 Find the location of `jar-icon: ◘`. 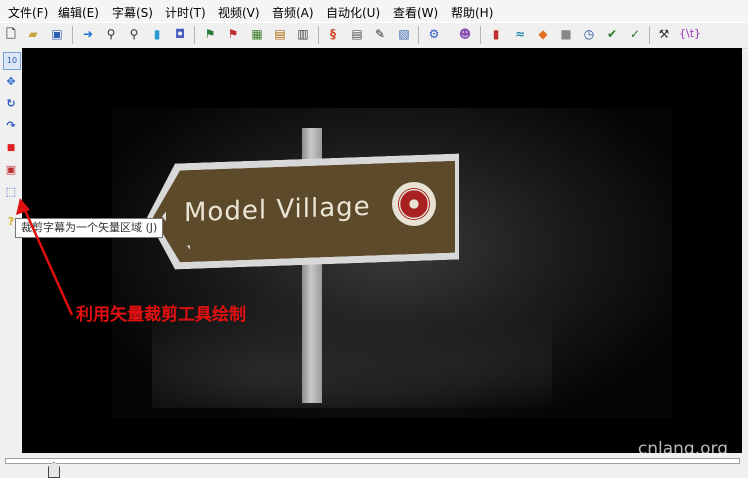

jar-icon: ◘ is located at coordinates (180, 34).